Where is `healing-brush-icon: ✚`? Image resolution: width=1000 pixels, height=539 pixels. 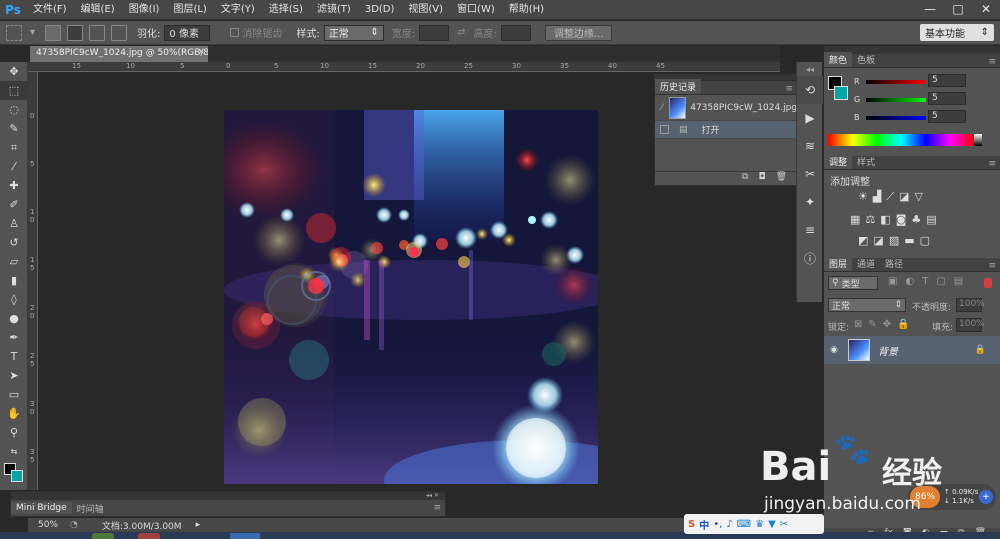 healing-brush-icon: ✚ is located at coordinates (14, 185).